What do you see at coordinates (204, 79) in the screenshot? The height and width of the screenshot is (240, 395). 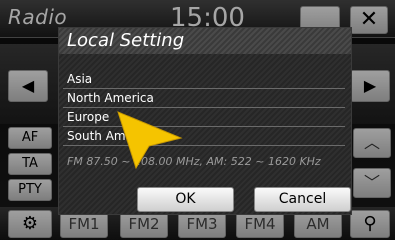 I see `region-item-asia: Asia` at bounding box center [204, 79].